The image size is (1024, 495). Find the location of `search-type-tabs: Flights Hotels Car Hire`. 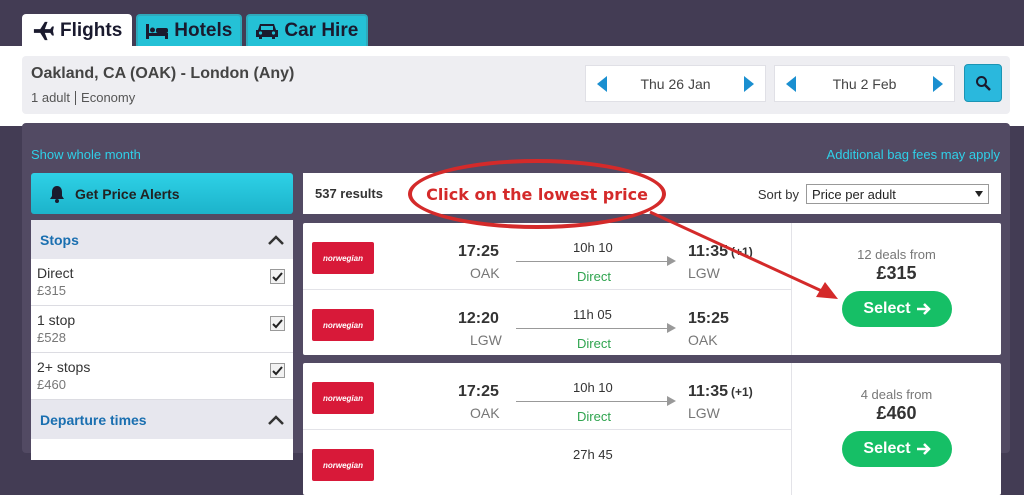

search-type-tabs: Flights Hotels Car Hire is located at coordinates (195, 30).